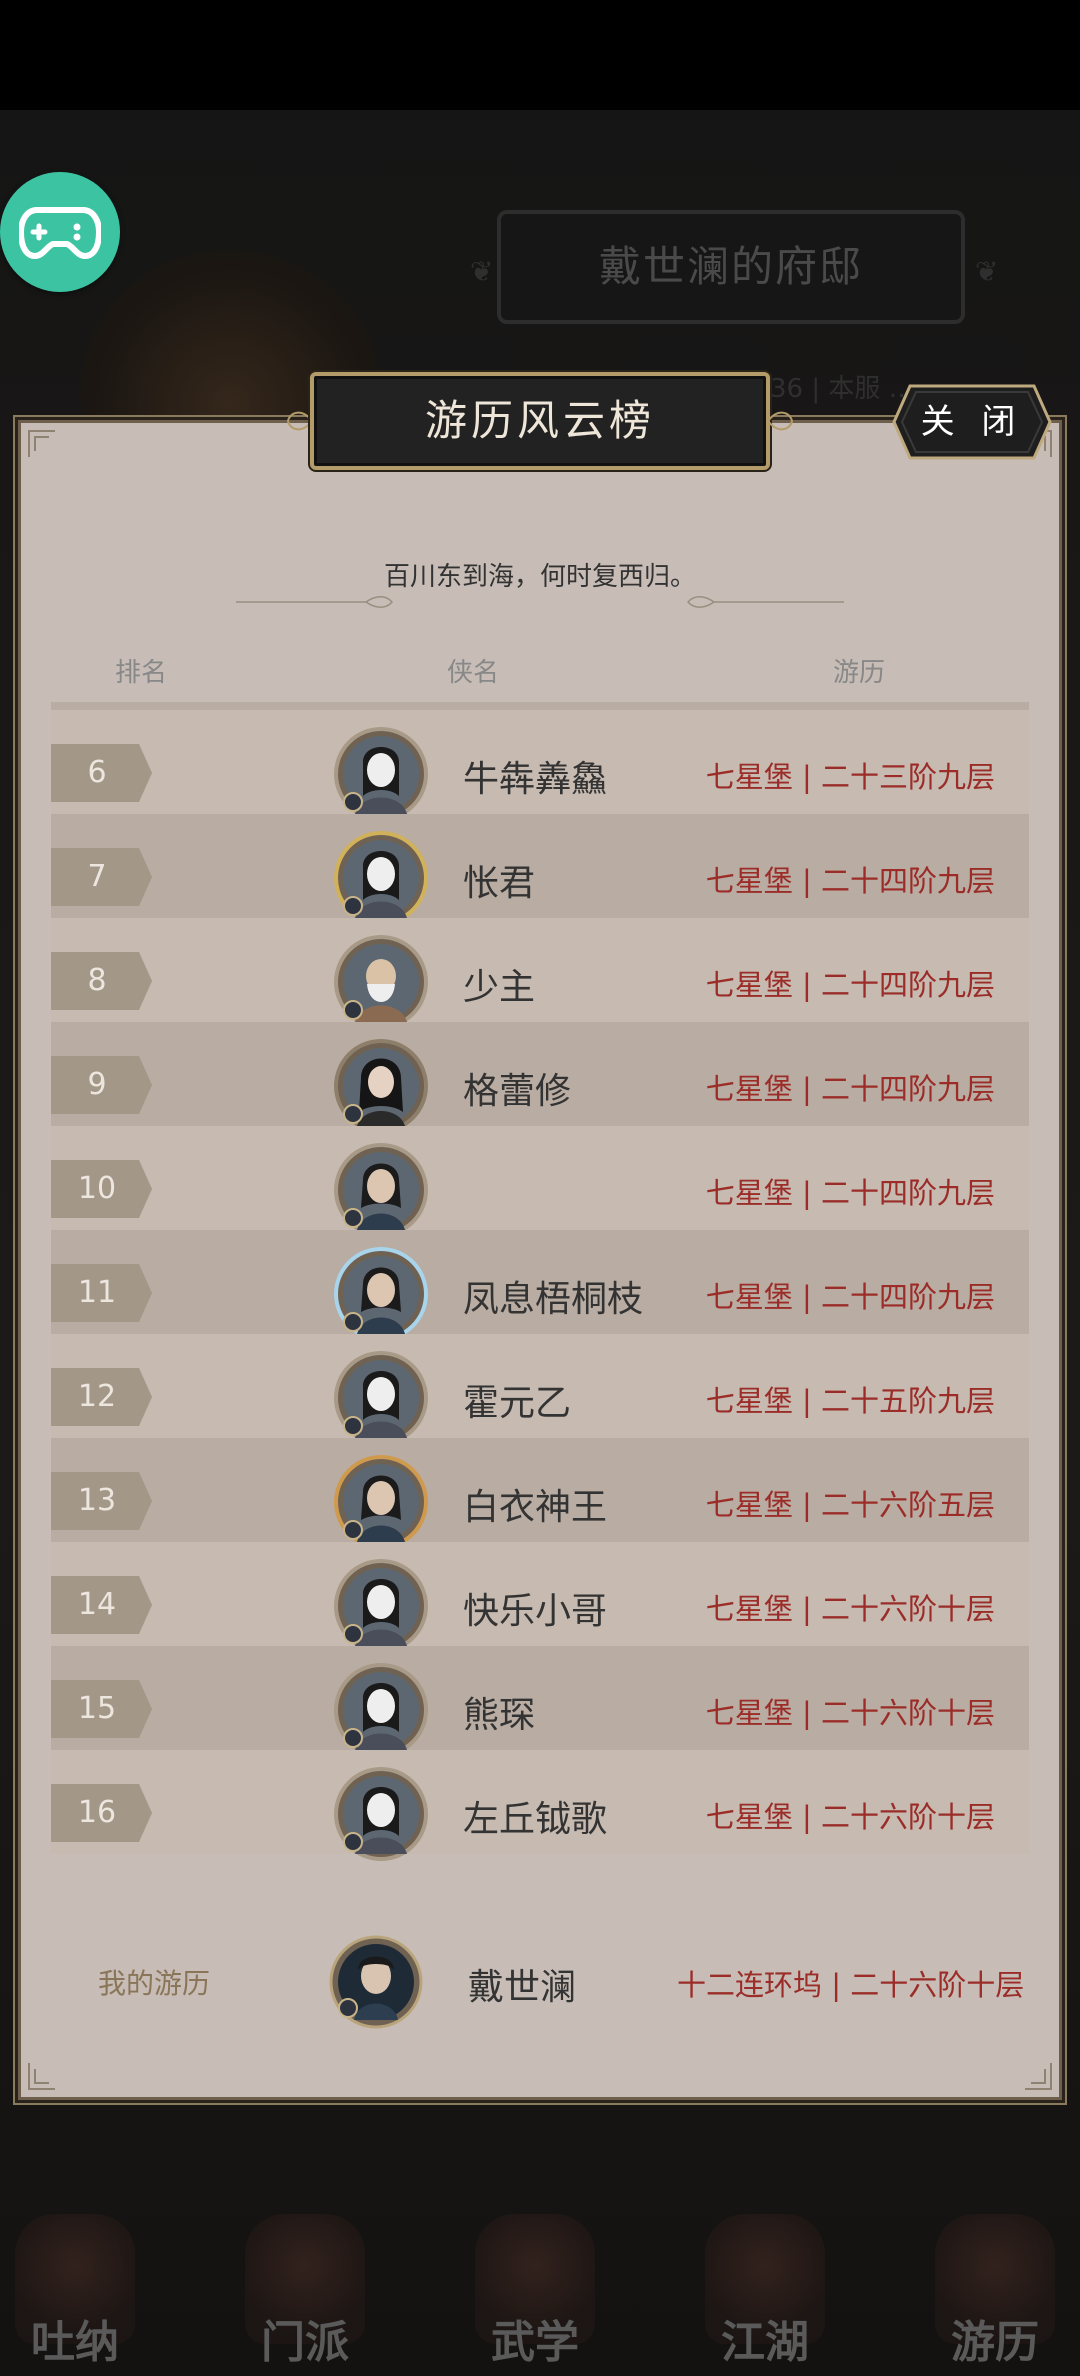 This screenshot has width=1080, height=2376. Describe the element at coordinates (97, 1708) in the screenshot. I see `rank-number: 15` at that location.